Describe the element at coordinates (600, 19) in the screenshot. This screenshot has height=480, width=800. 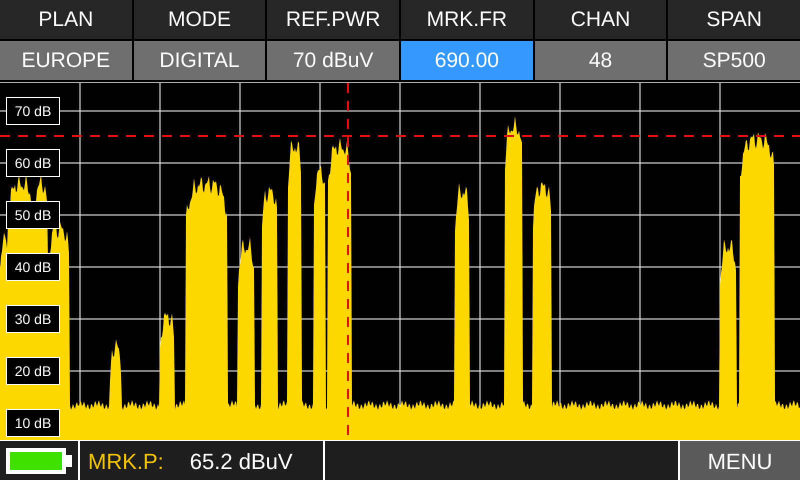
I see `column-label: CHAN` at that location.